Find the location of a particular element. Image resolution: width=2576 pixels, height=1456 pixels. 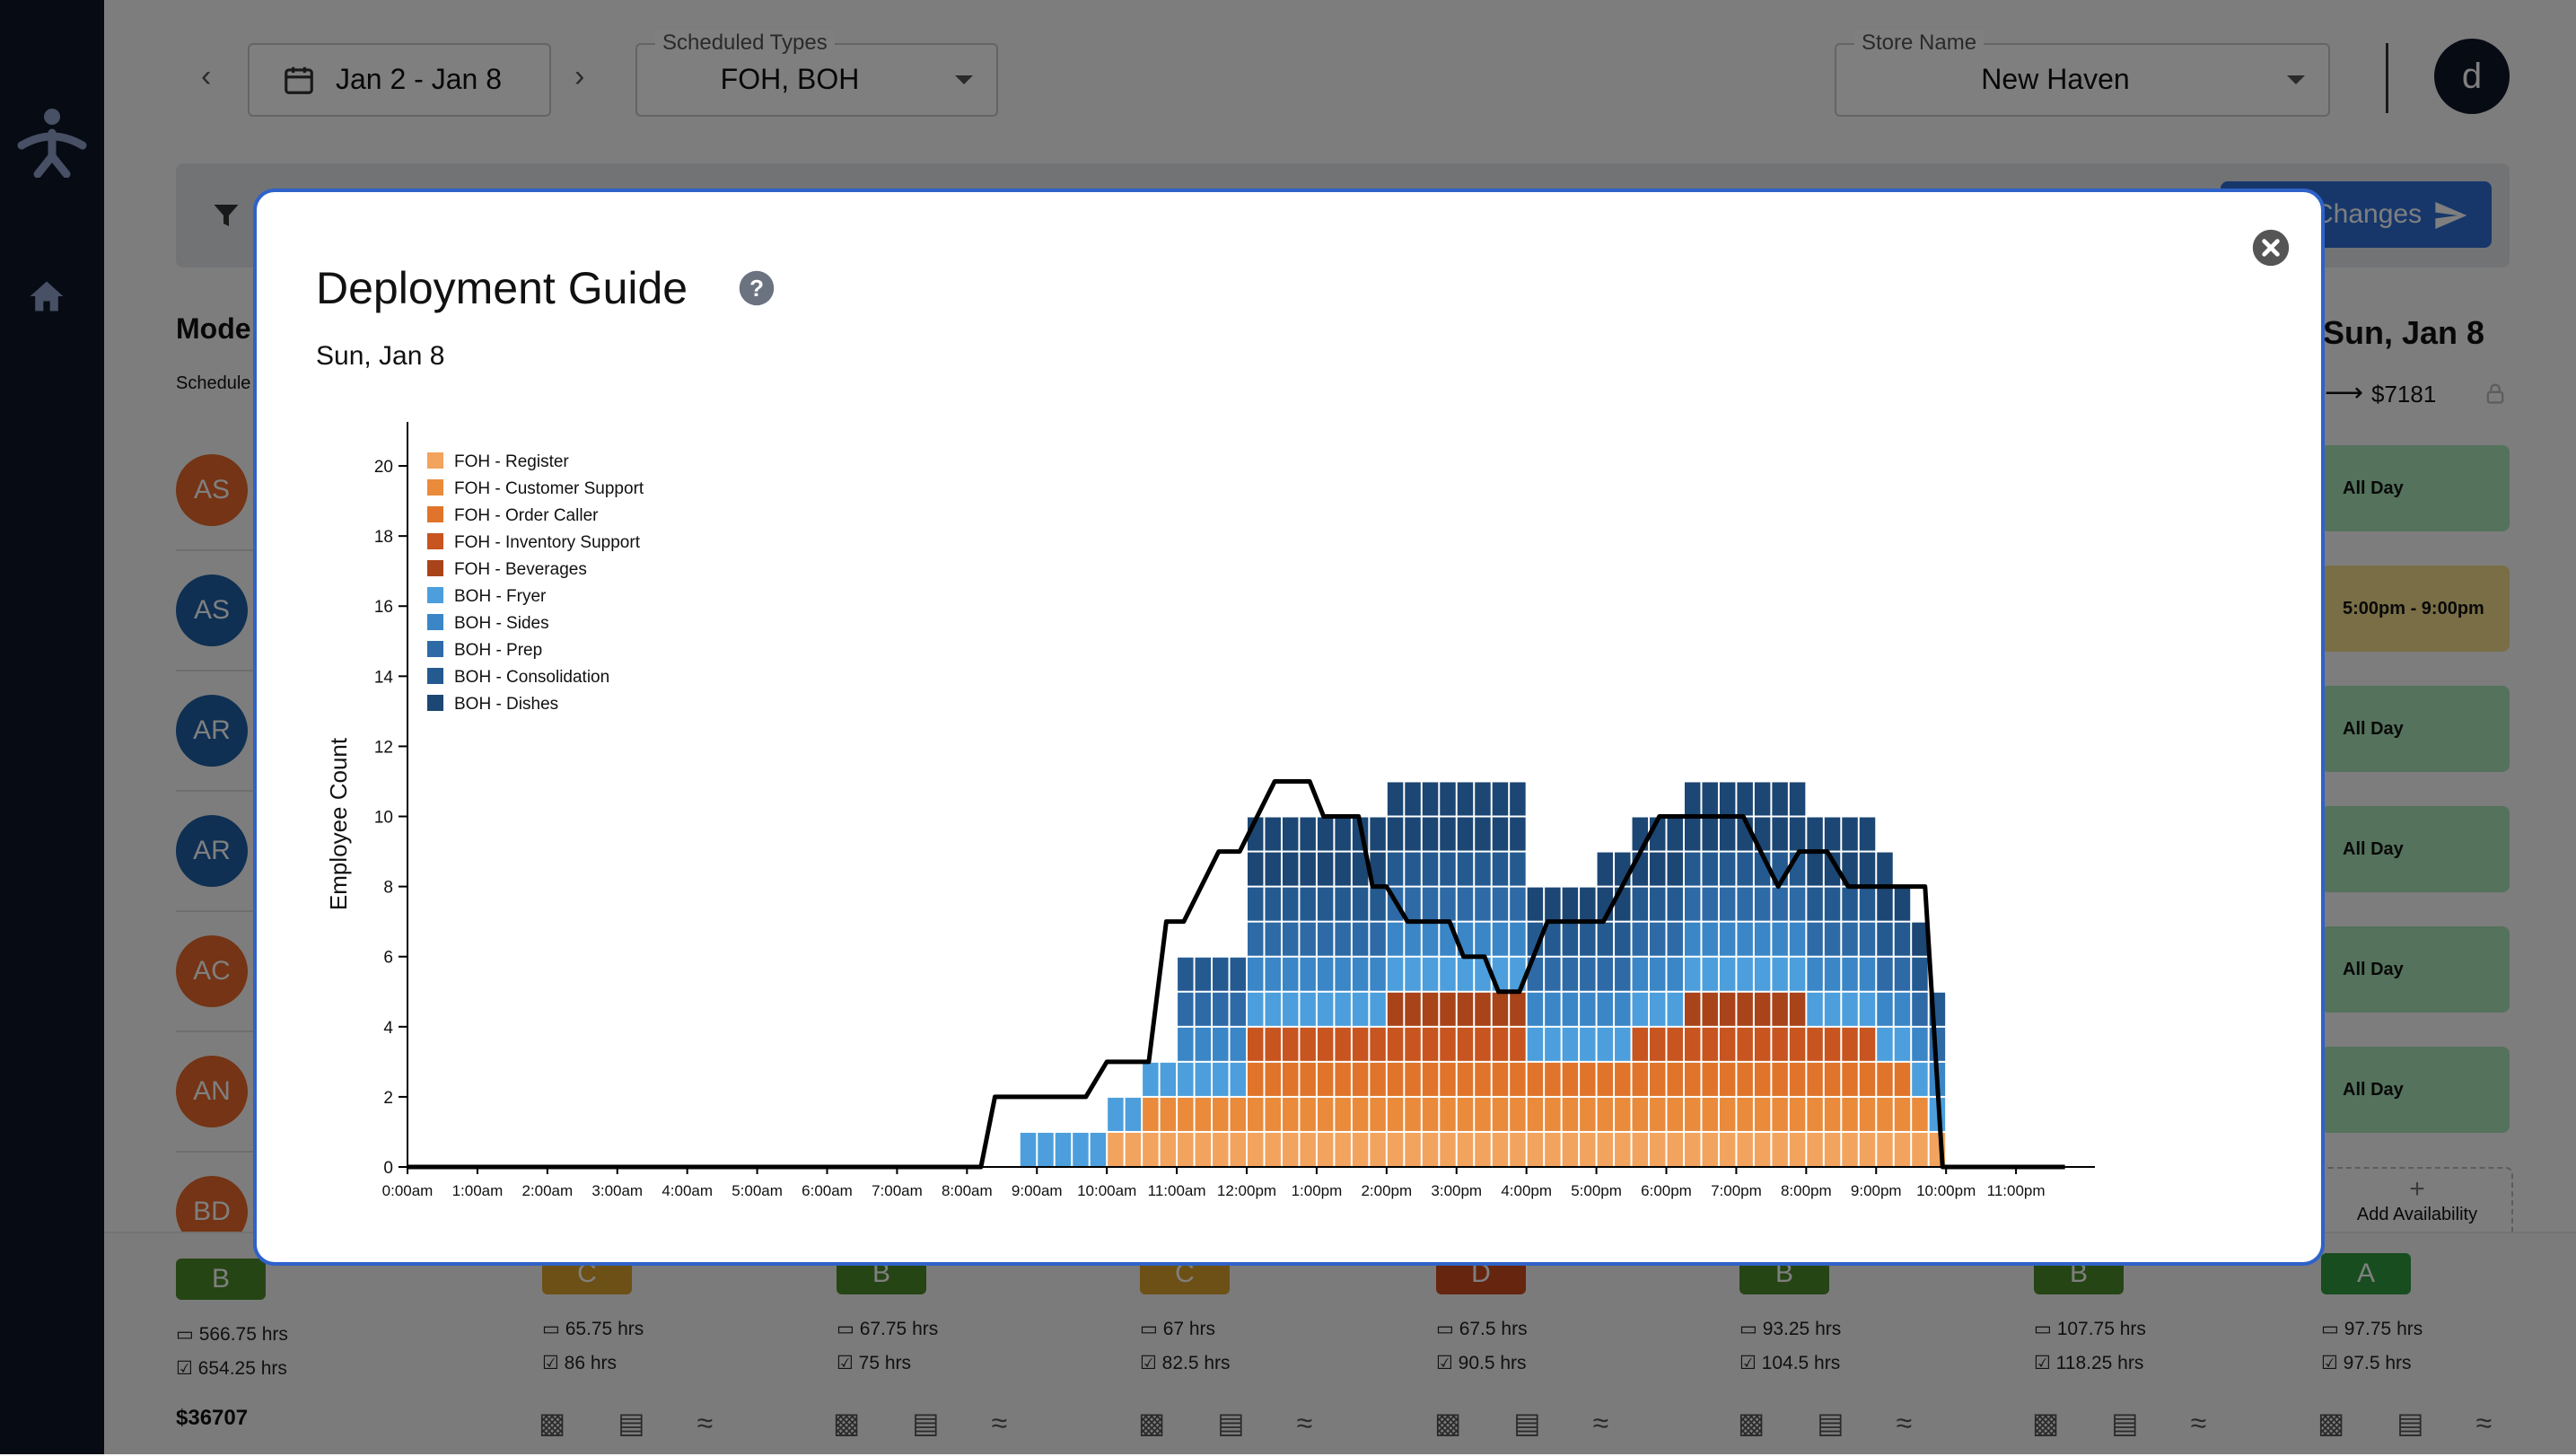

legend-label: FOH - Register is located at coordinates (512, 461).